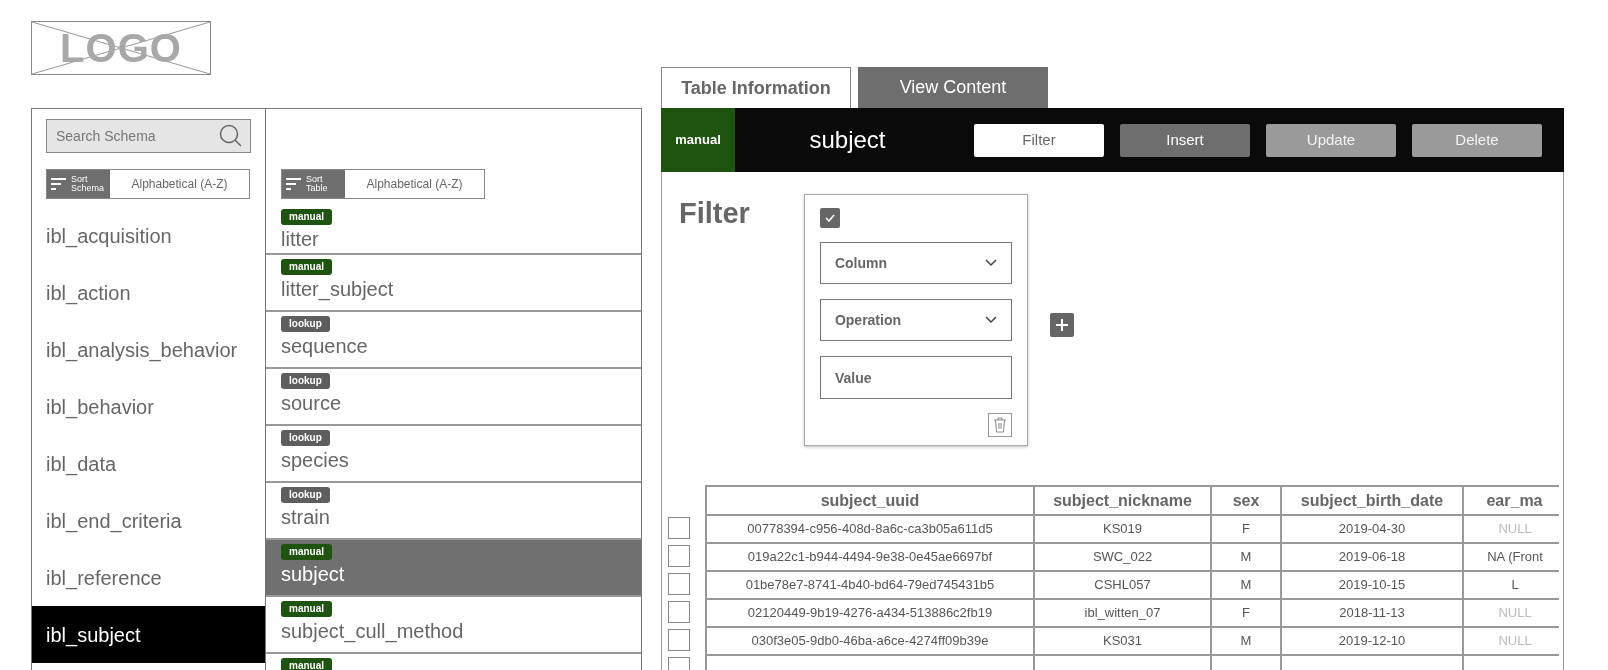  What do you see at coordinates (1372, 557) in the screenshot?
I see `table-cell: 2019-06-18` at bounding box center [1372, 557].